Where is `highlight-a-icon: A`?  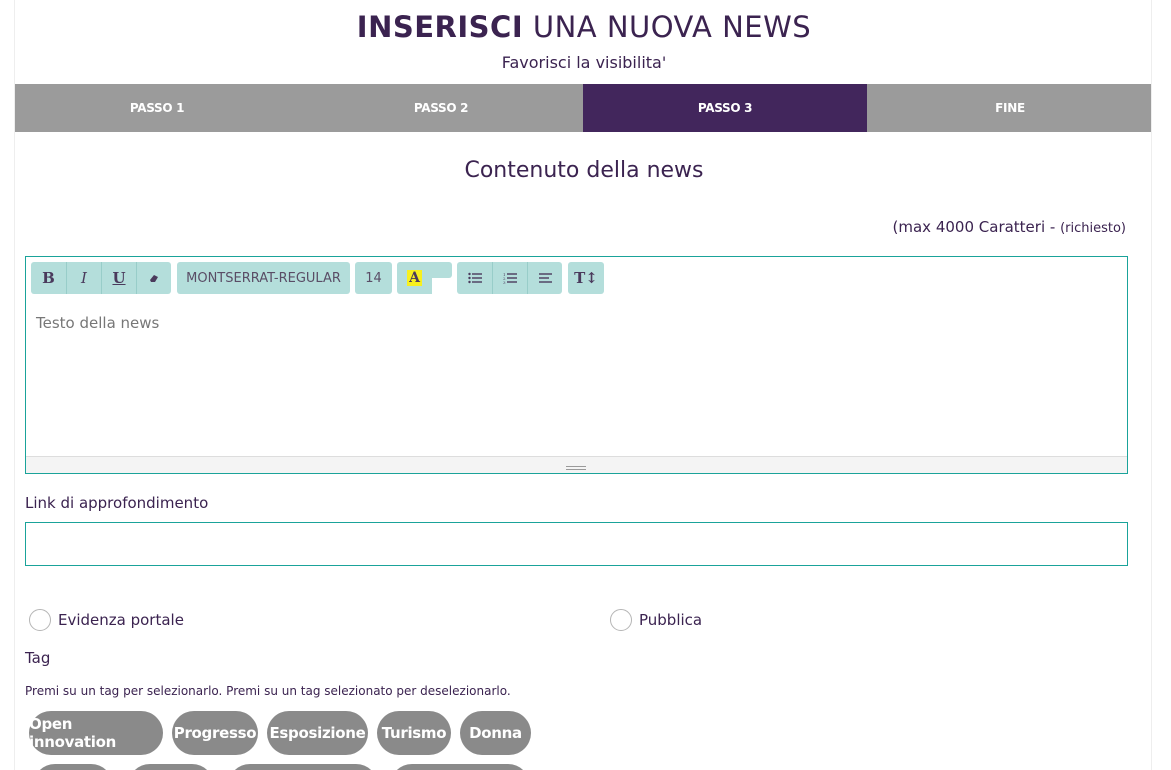
highlight-a-icon: A is located at coordinates (414, 278).